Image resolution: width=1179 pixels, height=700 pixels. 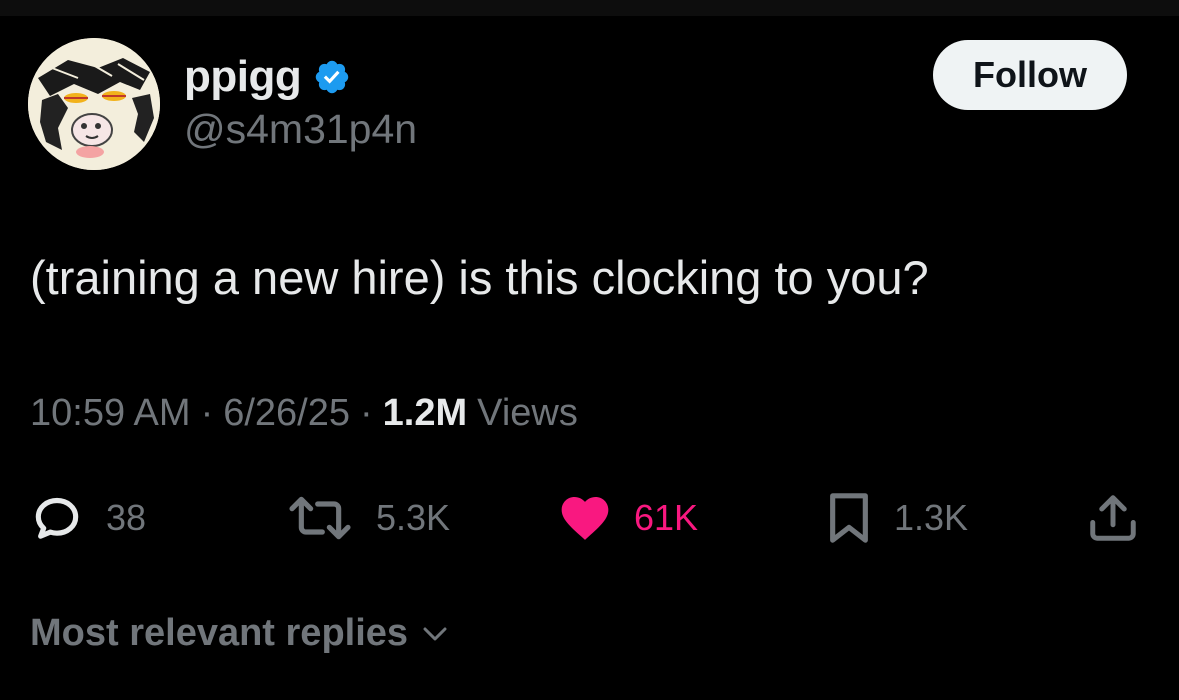 What do you see at coordinates (57, 518) in the screenshot?
I see `reply-icon` at bounding box center [57, 518].